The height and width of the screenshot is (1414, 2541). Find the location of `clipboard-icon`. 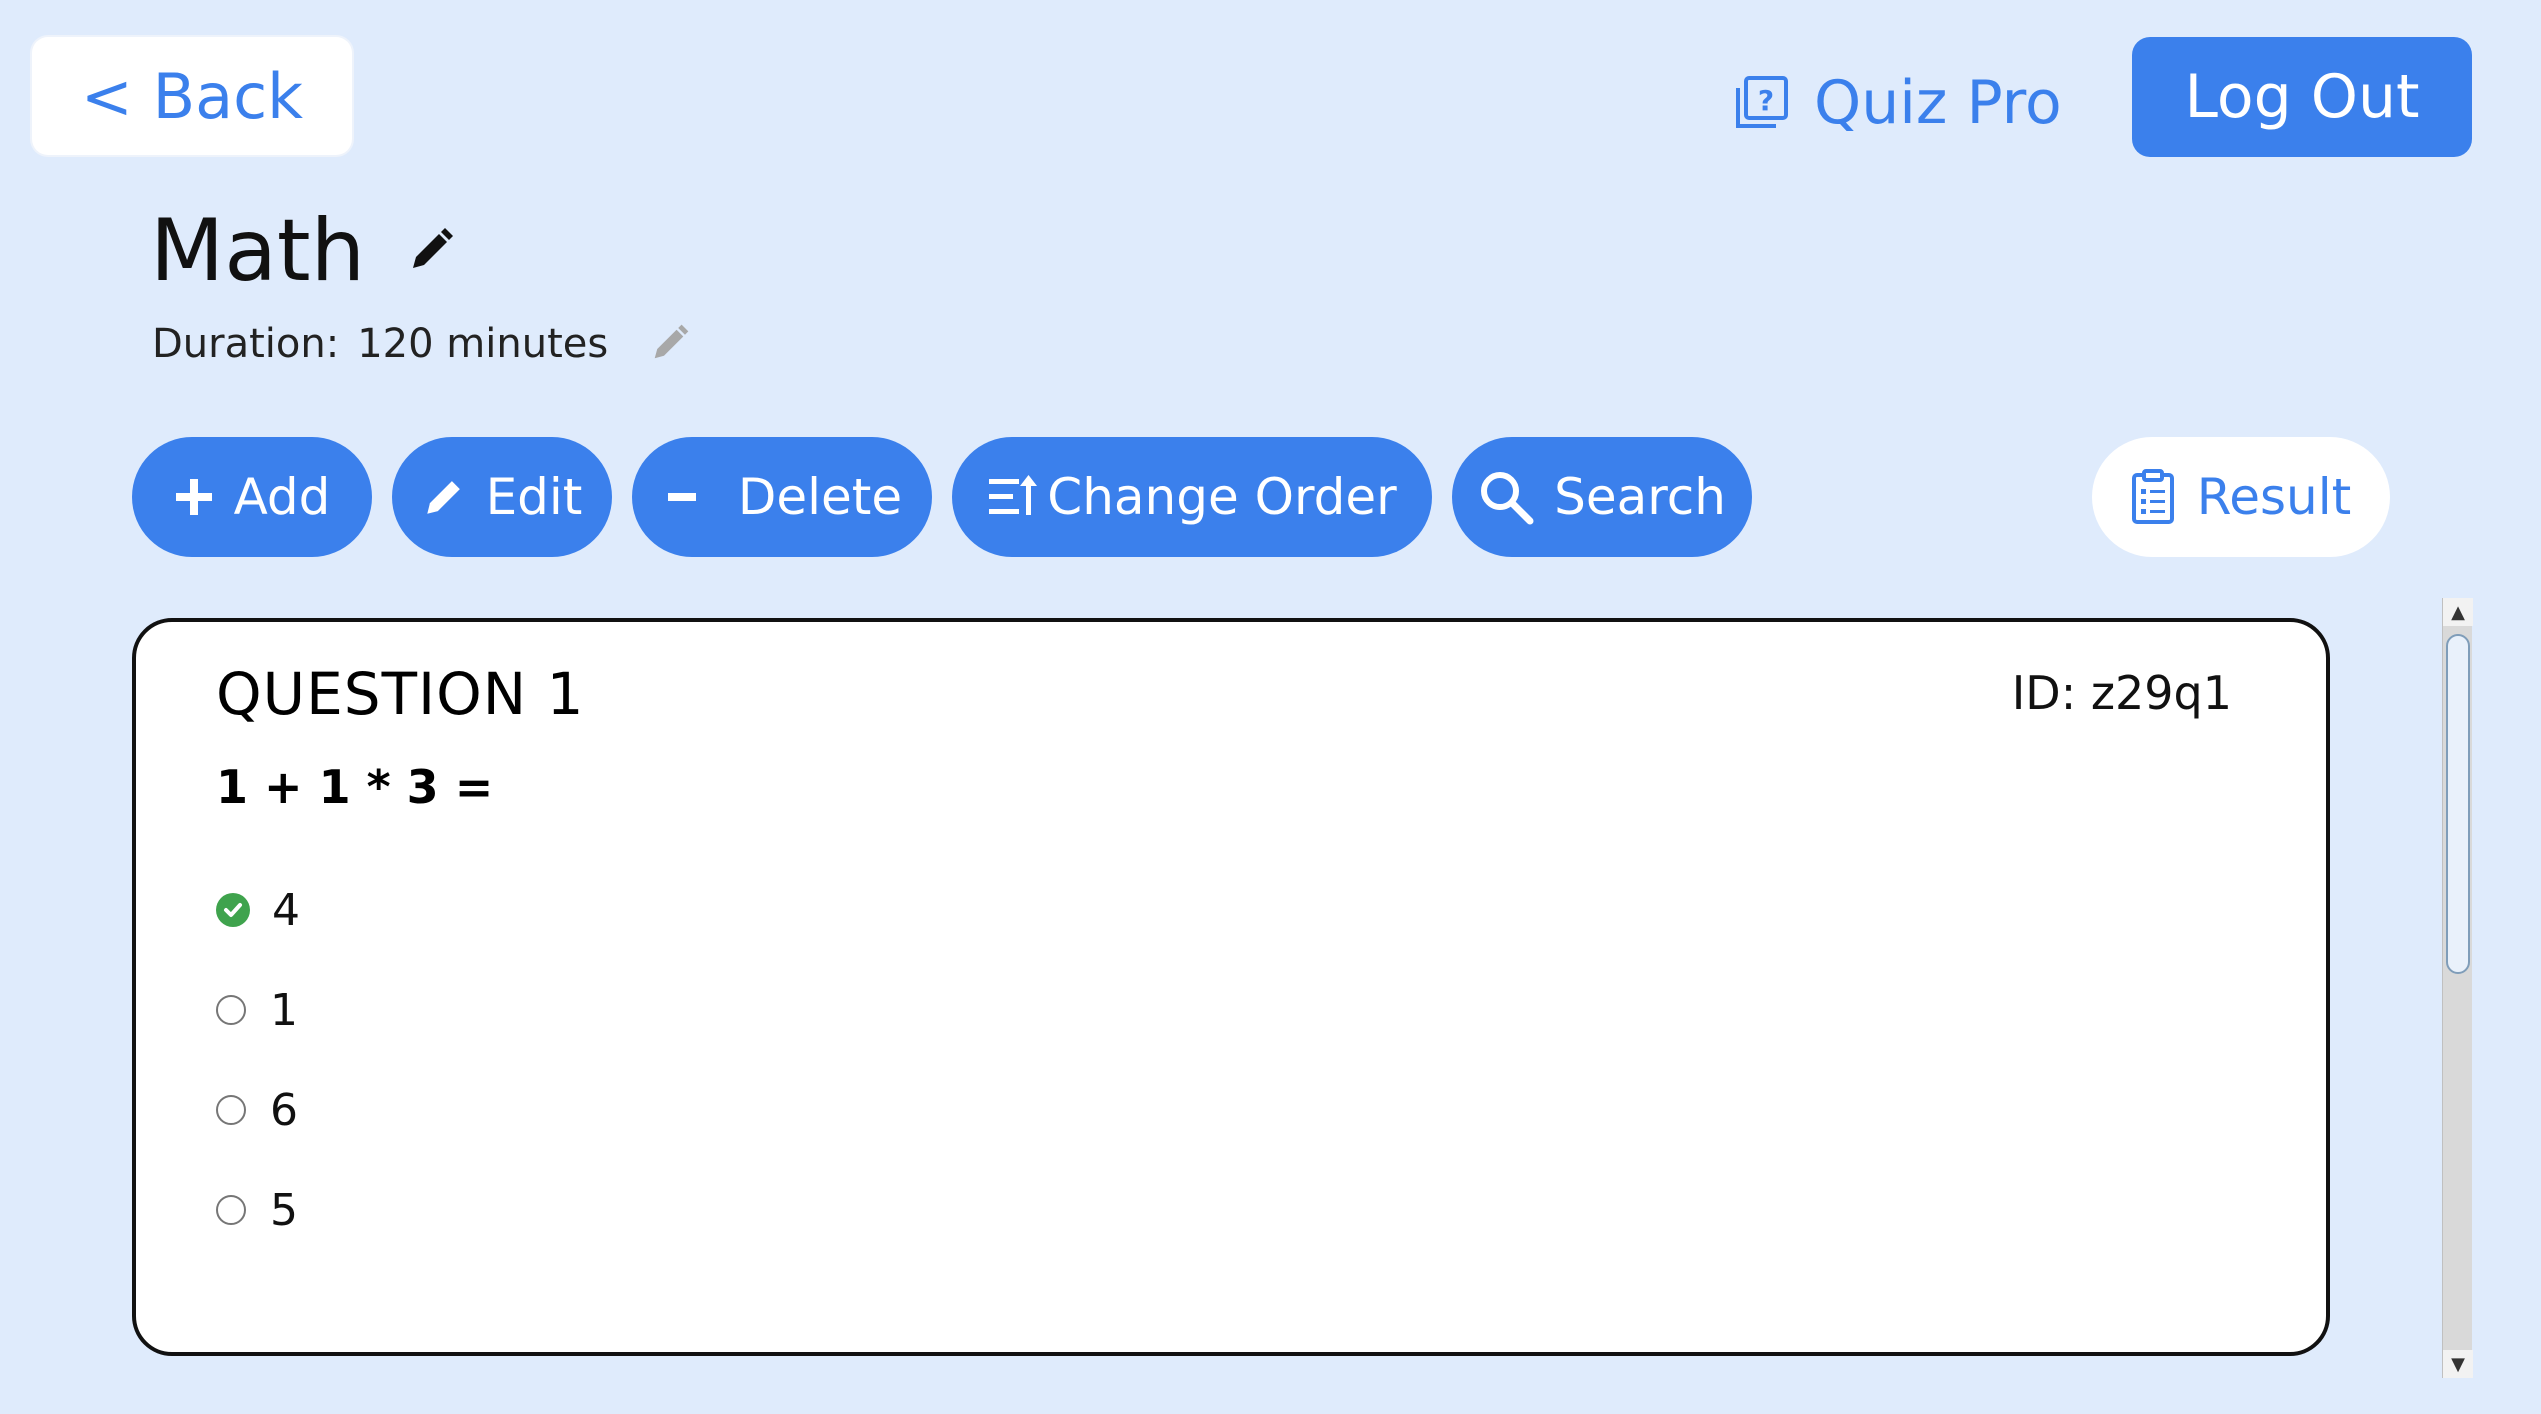

clipboard-icon is located at coordinates (2152, 496).